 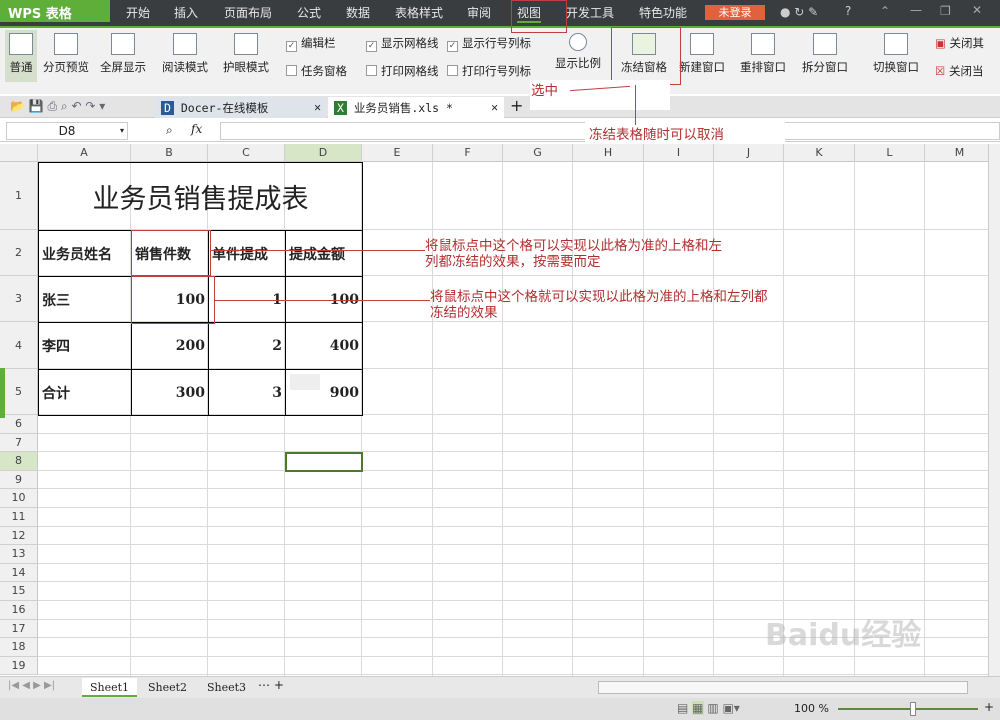 I want to click on view-mode-icons: ▤ ▦ ▥ ▣▾, so click(x=708, y=708).